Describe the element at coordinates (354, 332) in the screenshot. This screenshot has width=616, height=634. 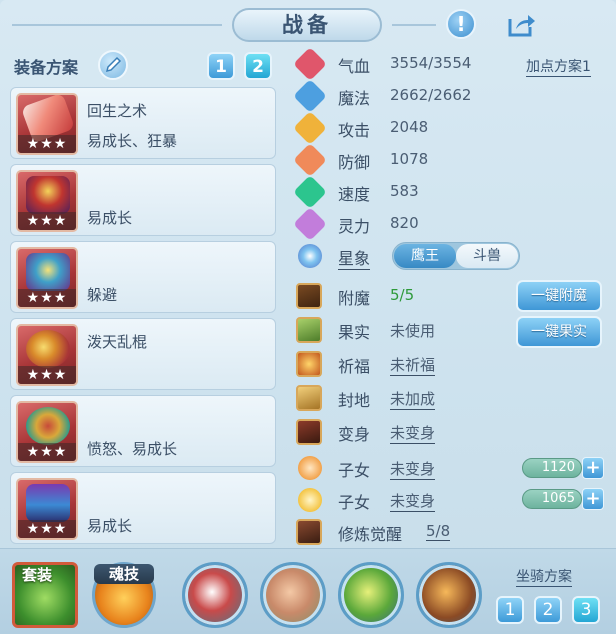
I see `enhance-name: 果实` at that location.